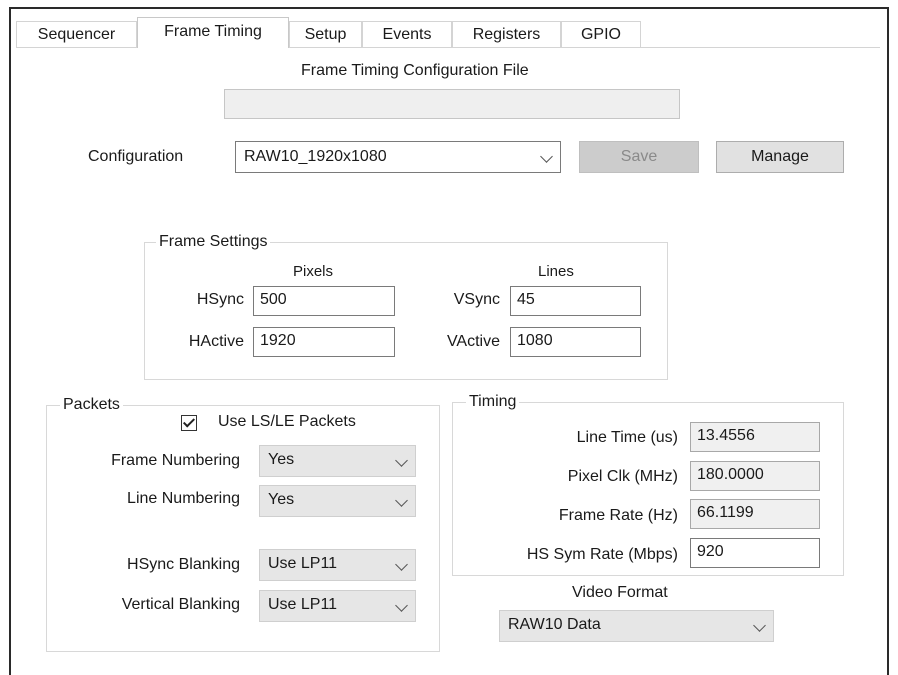 The width and height of the screenshot is (898, 675). I want to click on config-file-field, so click(452, 104).